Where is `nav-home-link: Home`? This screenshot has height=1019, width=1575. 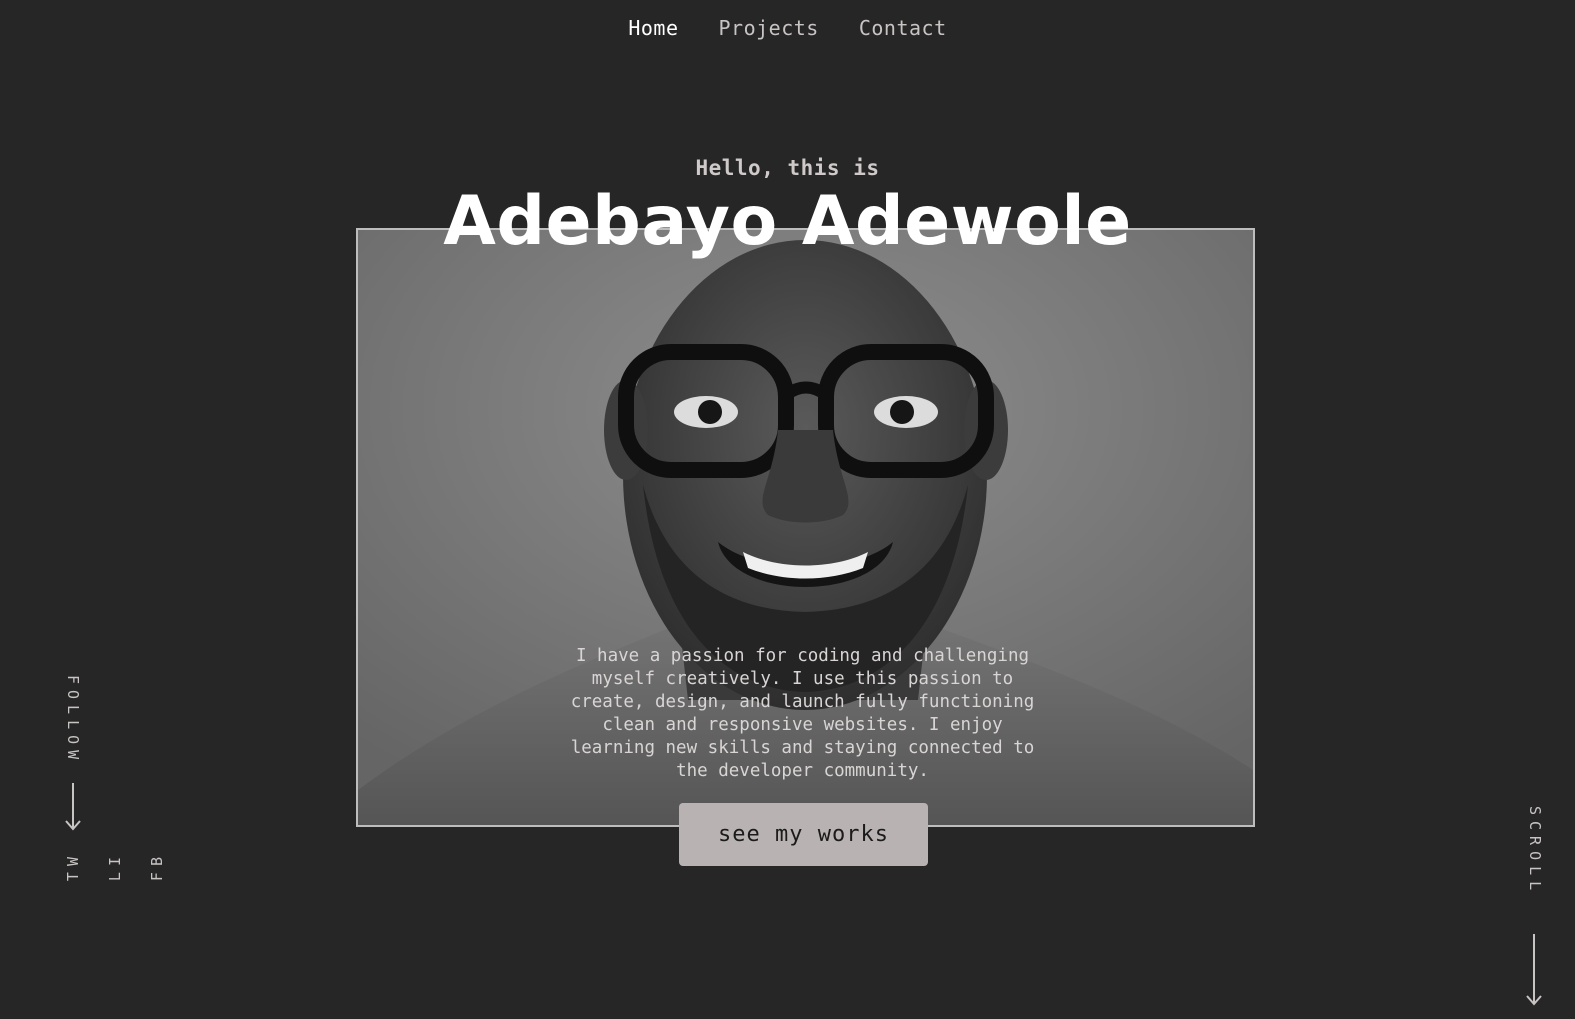
nav-home-link: Home is located at coordinates (653, 28).